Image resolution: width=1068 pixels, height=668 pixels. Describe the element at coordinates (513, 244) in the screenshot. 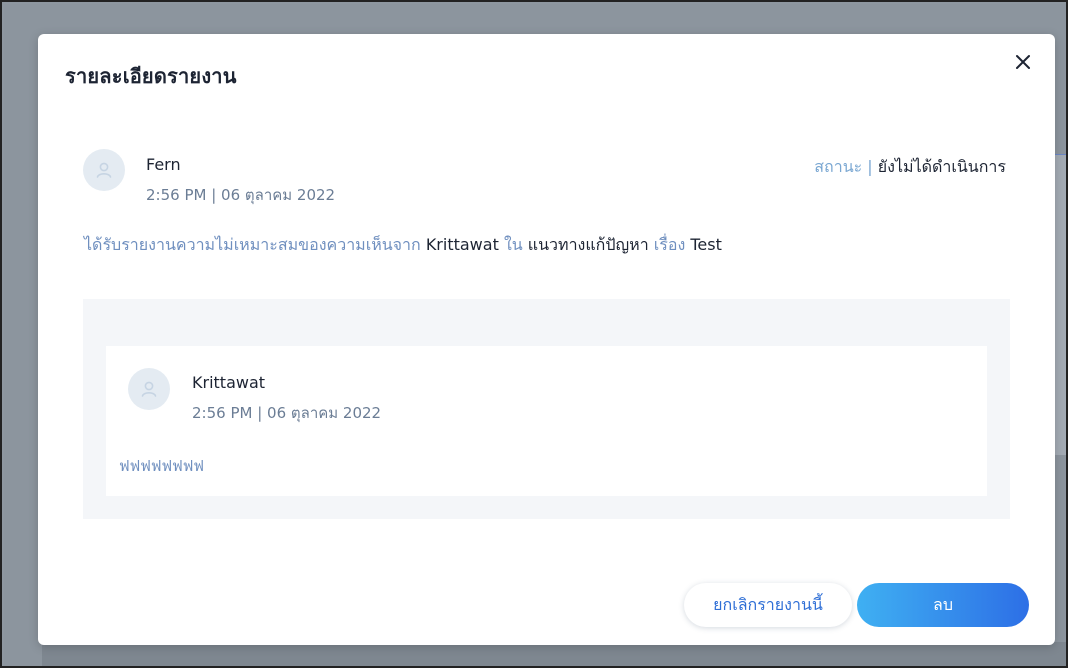

I see `report-message-in: ใน` at that location.